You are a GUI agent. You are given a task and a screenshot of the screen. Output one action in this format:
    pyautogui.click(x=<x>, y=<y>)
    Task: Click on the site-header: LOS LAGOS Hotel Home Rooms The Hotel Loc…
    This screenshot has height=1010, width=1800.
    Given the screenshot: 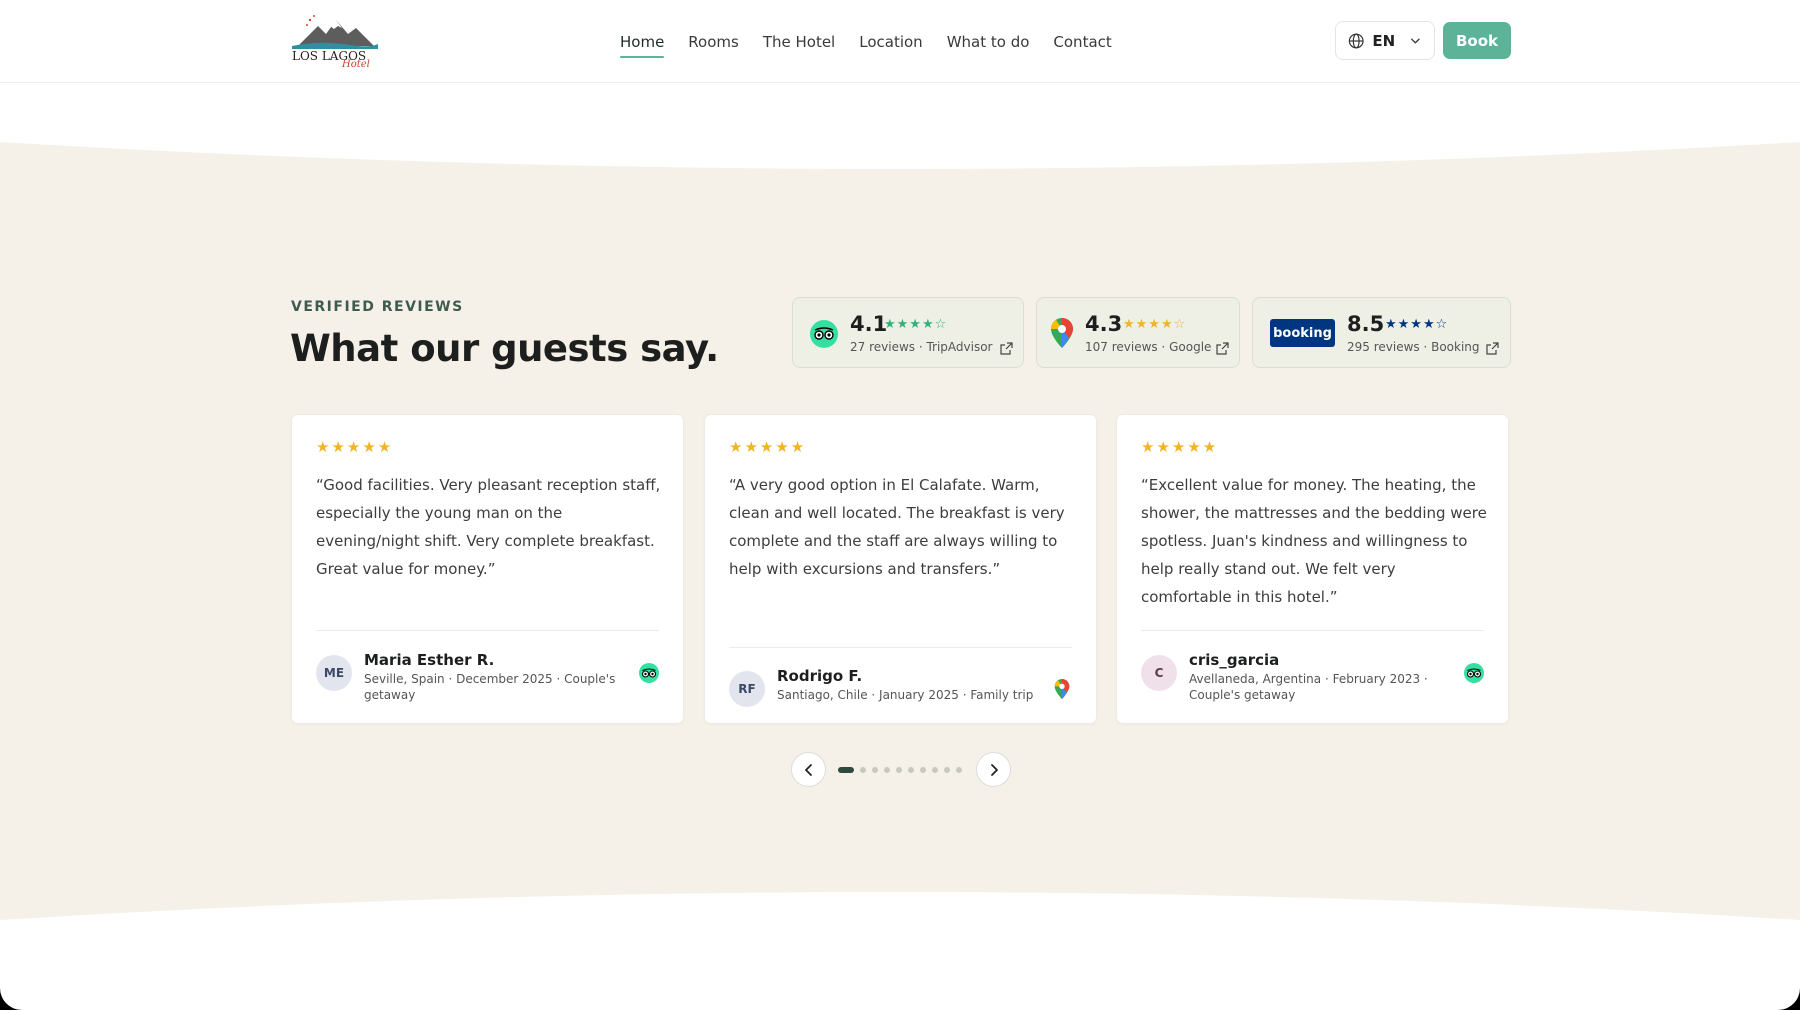 What is the action you would take?
    pyautogui.click(x=900, y=41)
    